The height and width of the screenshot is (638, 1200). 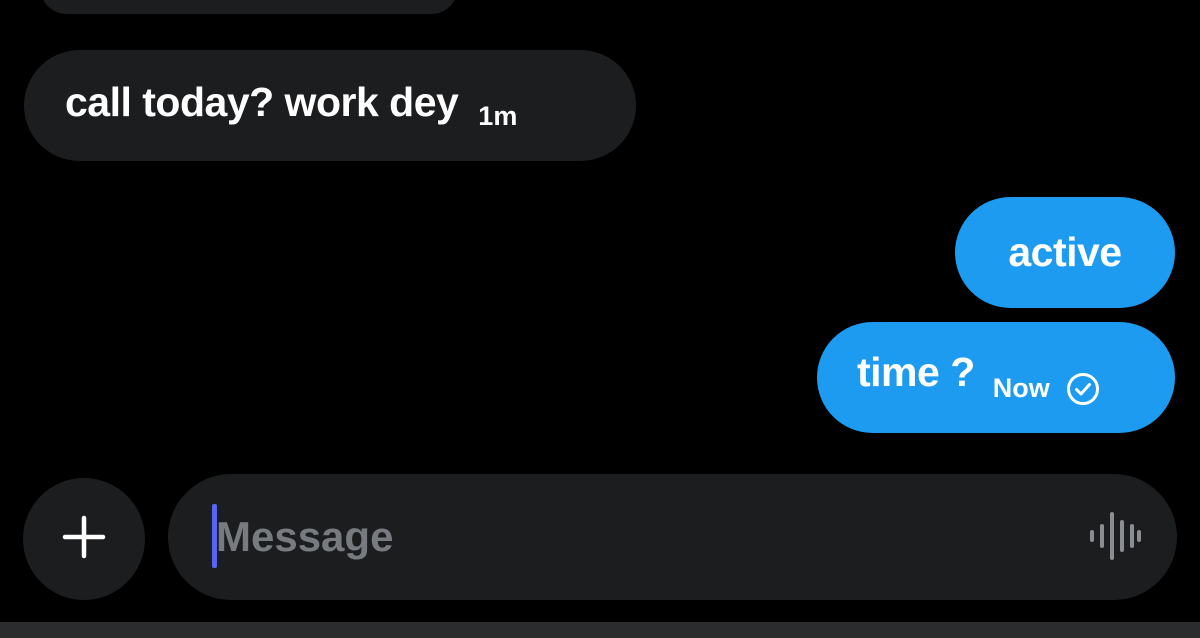 What do you see at coordinates (1083, 389) in the screenshot?
I see `sent-check-icon` at bounding box center [1083, 389].